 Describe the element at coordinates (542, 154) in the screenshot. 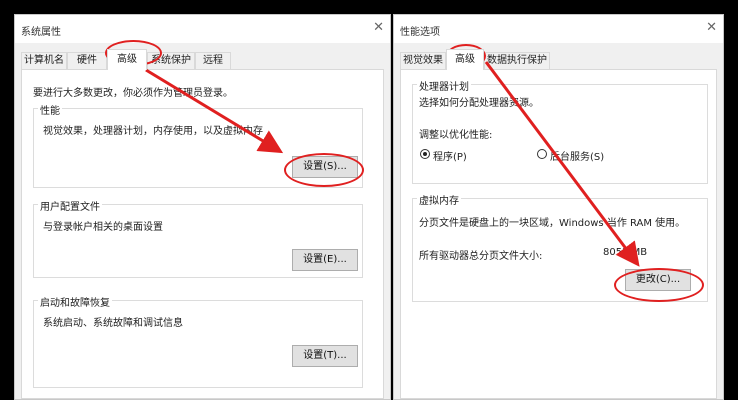

I see `background-services-radio` at that location.